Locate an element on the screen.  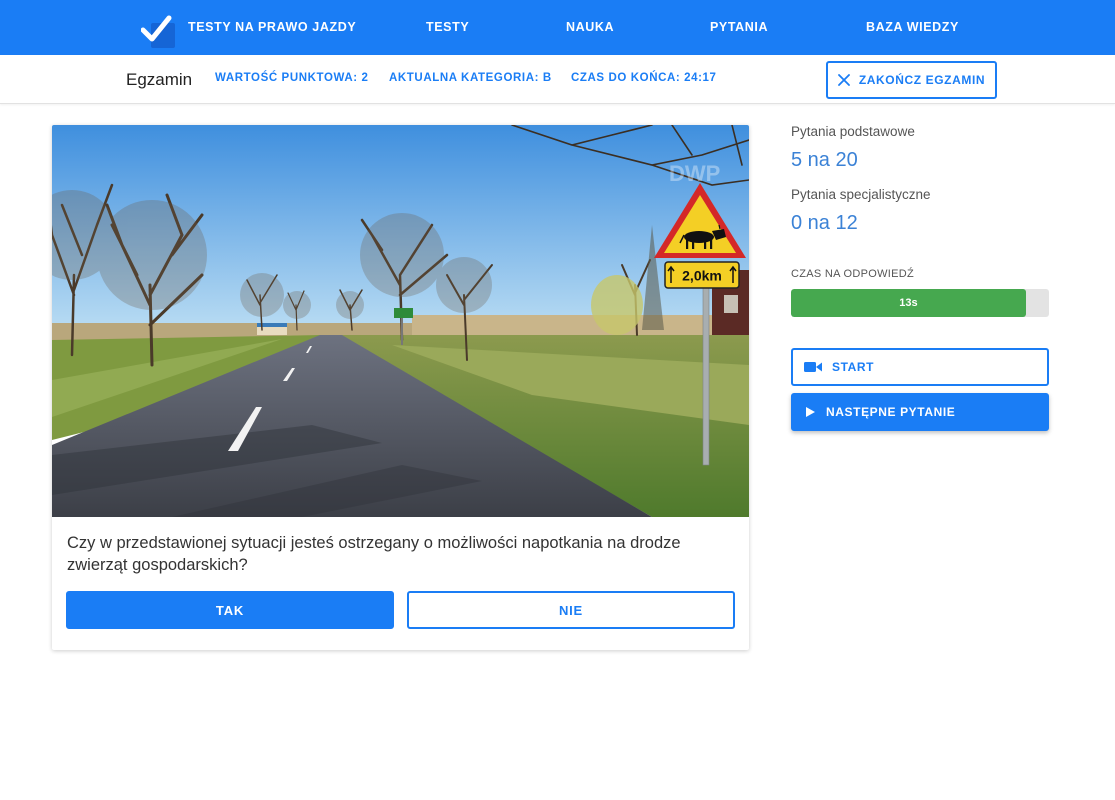
points-value: WARTOŚĆ PUNKTOWA: 2 is located at coordinates (292, 78).